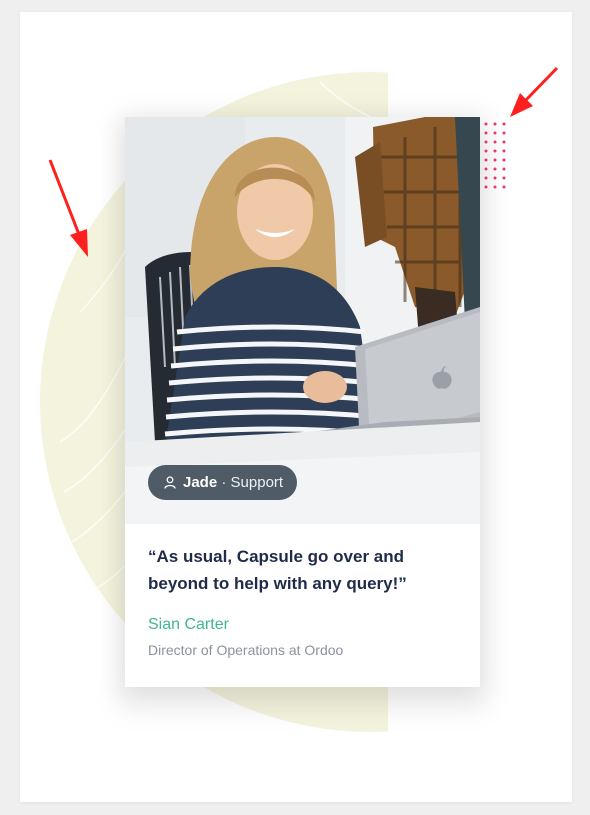 This screenshot has width=590, height=815. I want to click on badge-role: Support, so click(257, 482).